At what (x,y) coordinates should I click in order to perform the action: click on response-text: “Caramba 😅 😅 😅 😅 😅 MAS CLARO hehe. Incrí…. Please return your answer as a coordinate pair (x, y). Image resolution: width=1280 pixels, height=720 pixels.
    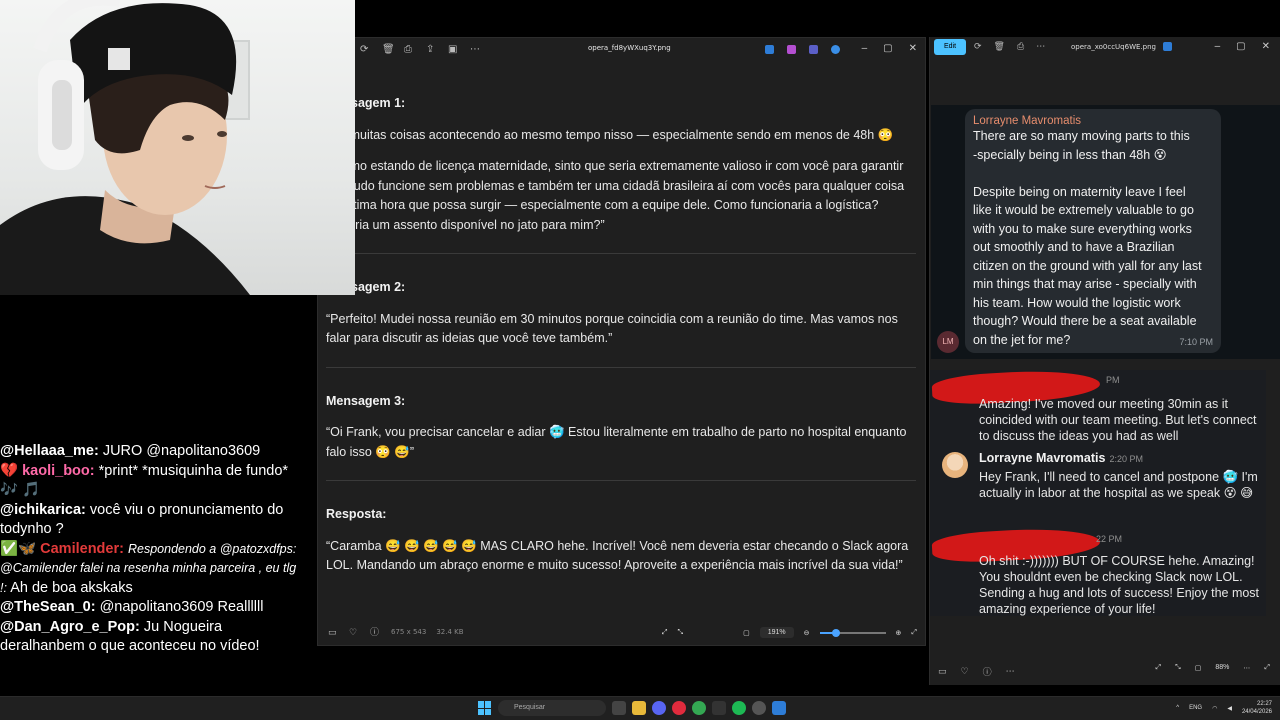
    Looking at the image, I should click on (617, 555).